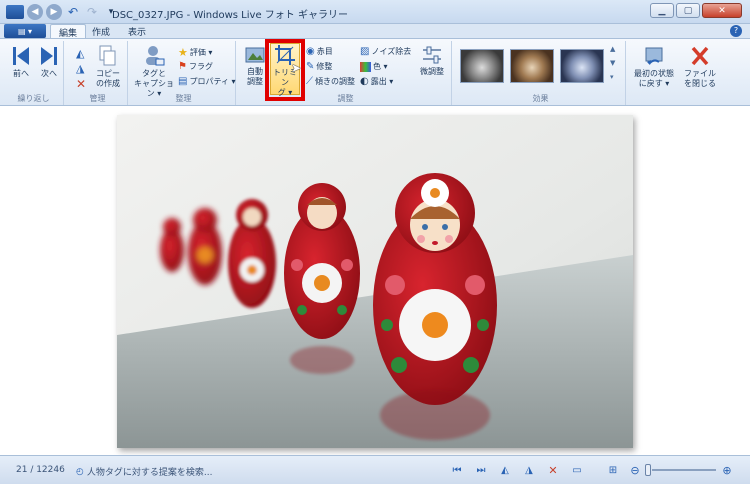 This screenshot has width=750, height=484. Describe the element at coordinates (700, 83) in the screenshot. I see `close-file-label-2: を閉じる` at that location.